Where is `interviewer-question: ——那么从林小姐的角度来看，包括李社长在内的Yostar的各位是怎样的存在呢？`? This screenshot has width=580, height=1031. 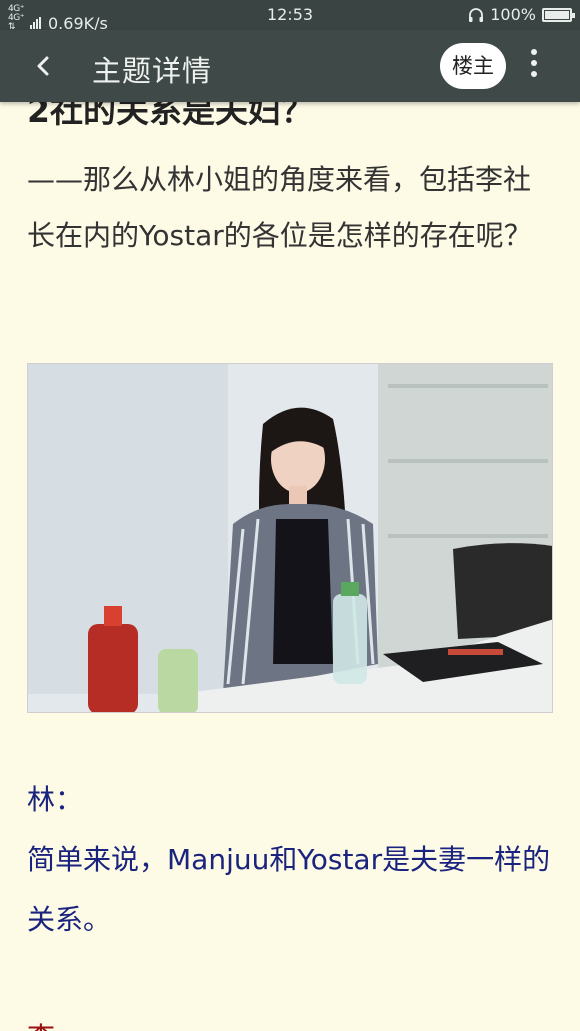
interviewer-question: ——那么从林小姐的角度来看，包括李社长在内的Yostar的各位是怎样的存在呢？ is located at coordinates (279, 207).